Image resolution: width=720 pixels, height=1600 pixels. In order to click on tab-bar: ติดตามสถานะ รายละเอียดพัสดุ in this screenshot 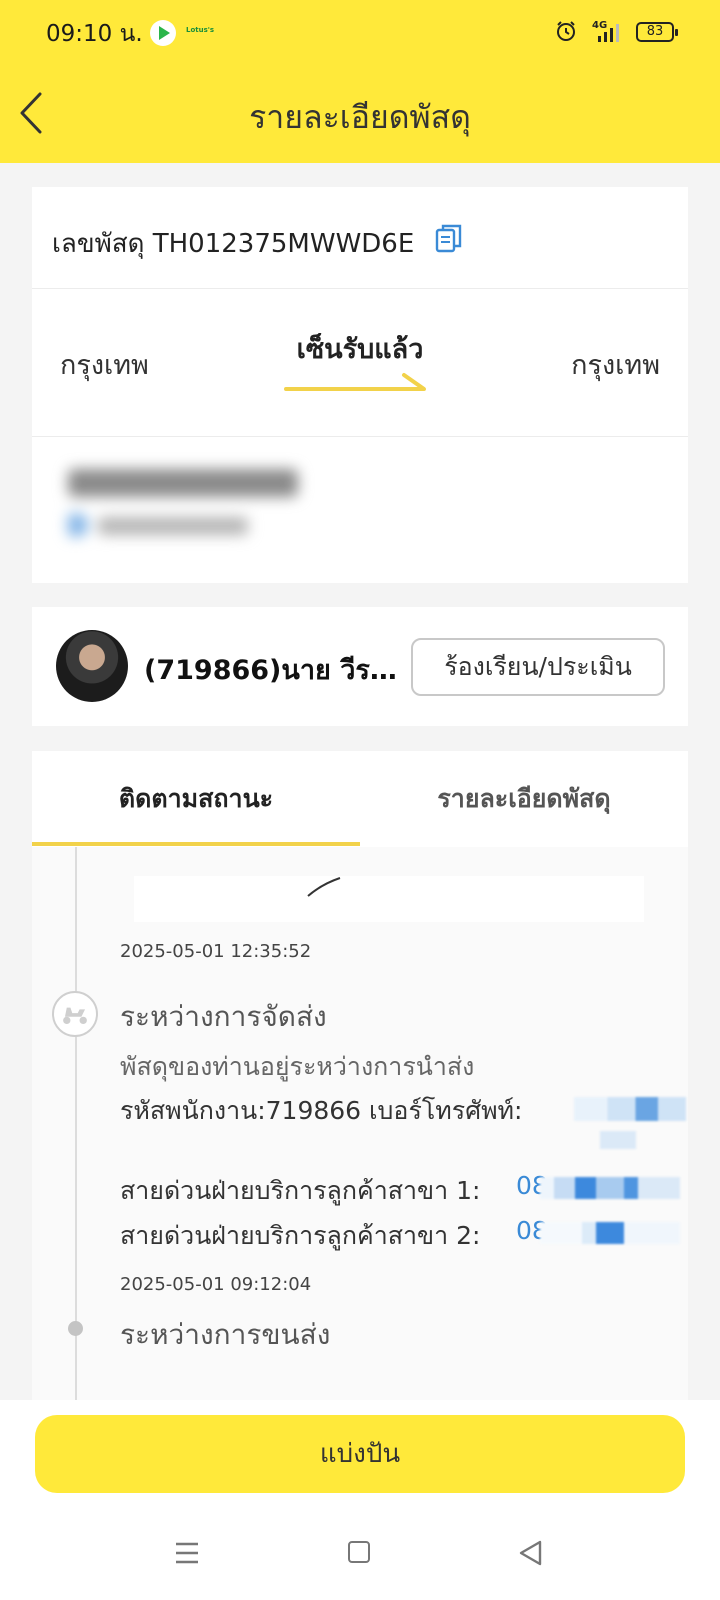, I will do `click(360, 799)`.